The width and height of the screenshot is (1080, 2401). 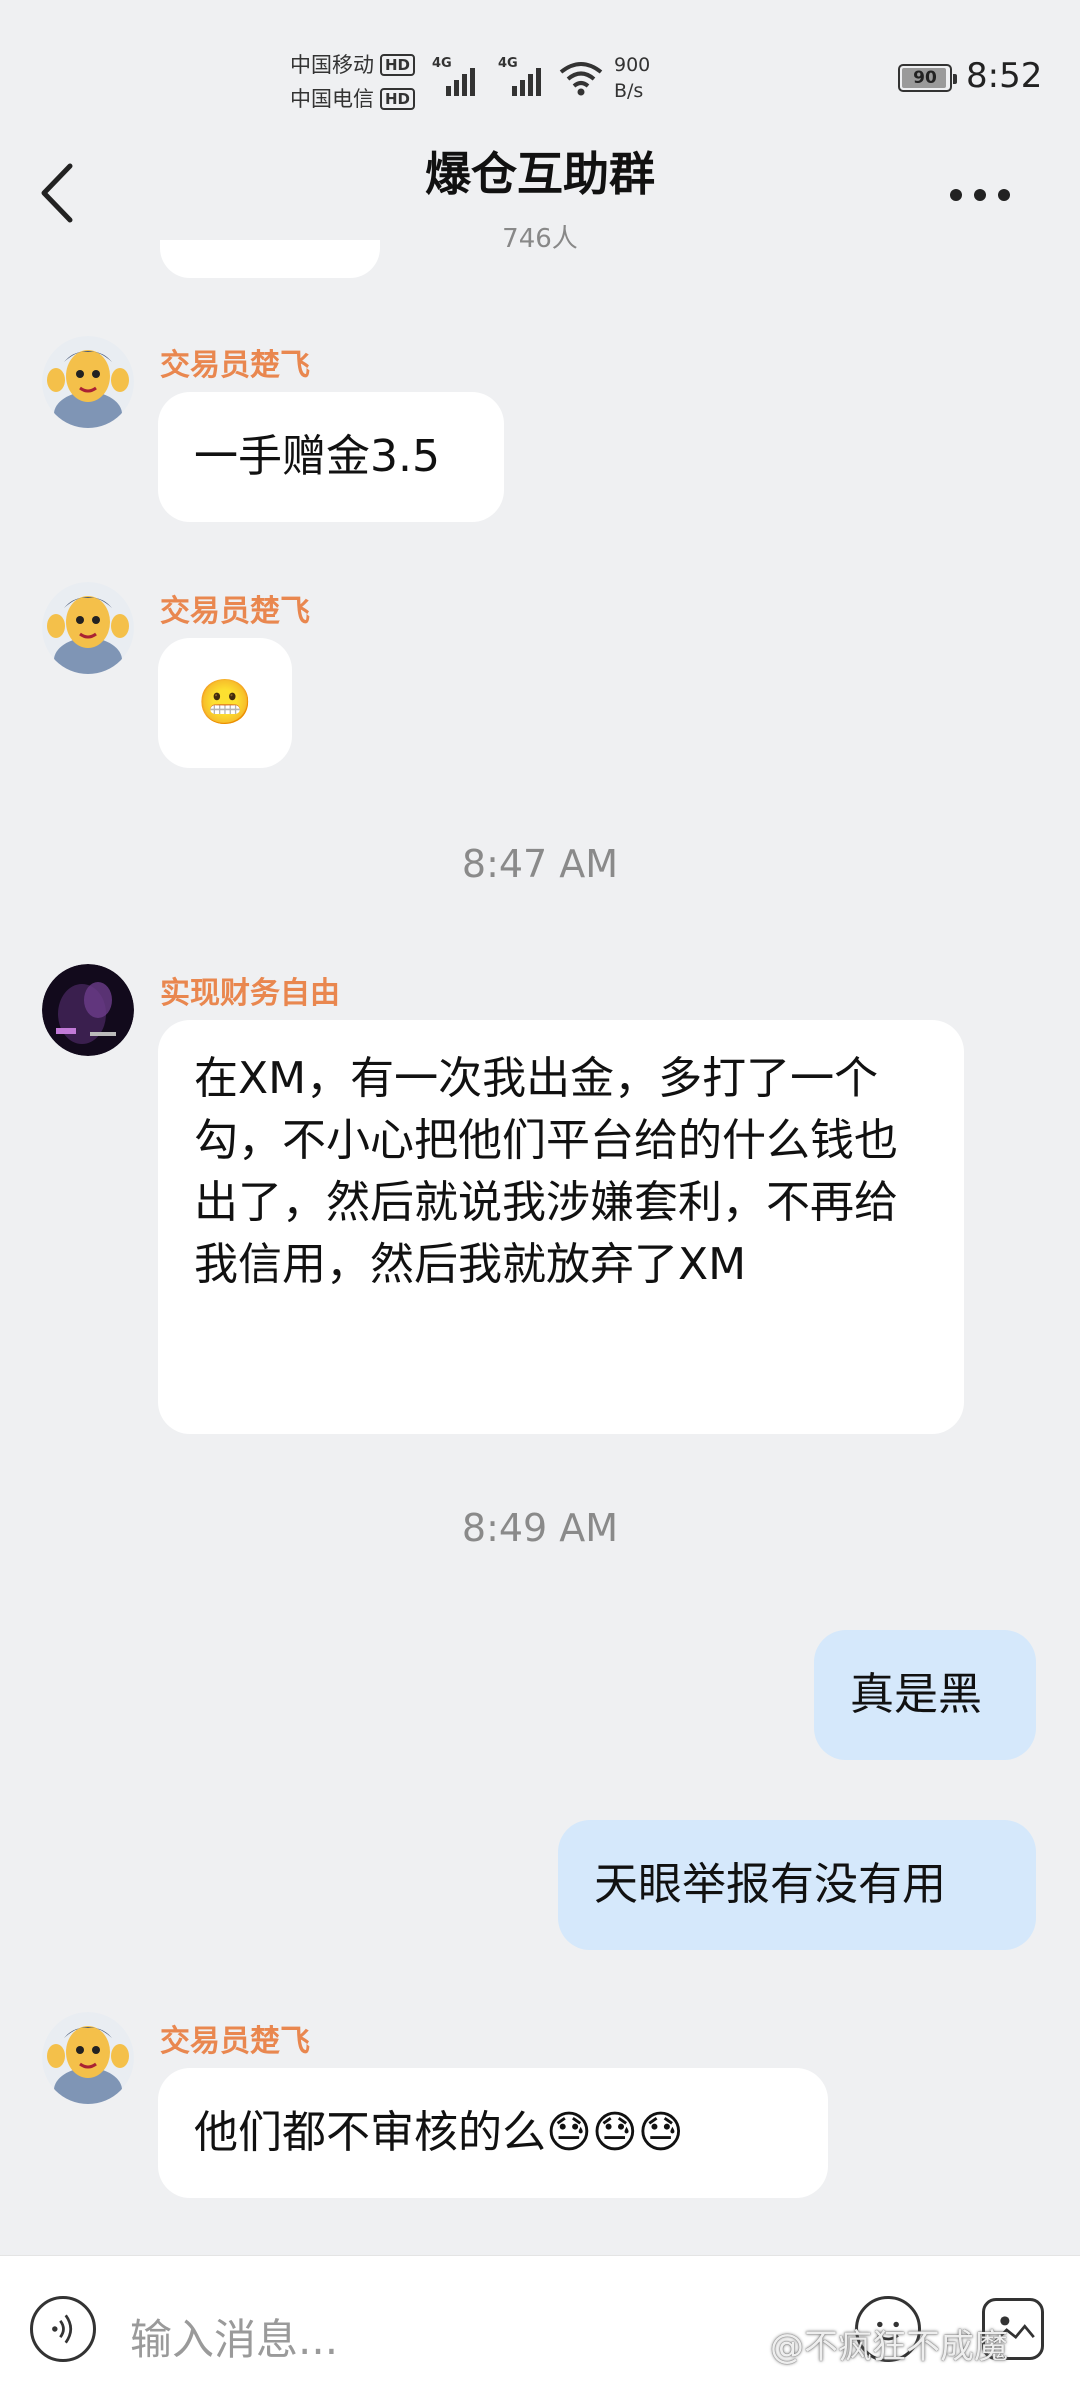 What do you see at coordinates (540, 864) in the screenshot?
I see `message-timestamp: 8:47 AM` at bounding box center [540, 864].